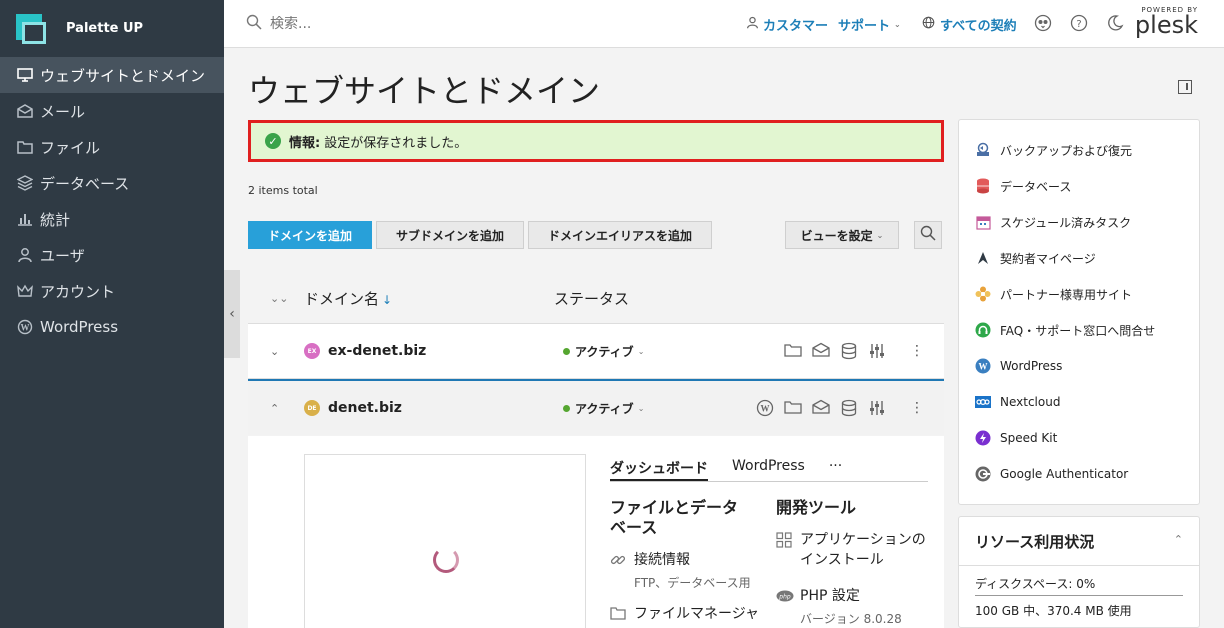  What do you see at coordinates (983, 222) in the screenshot?
I see `calendar-icon` at bounding box center [983, 222].